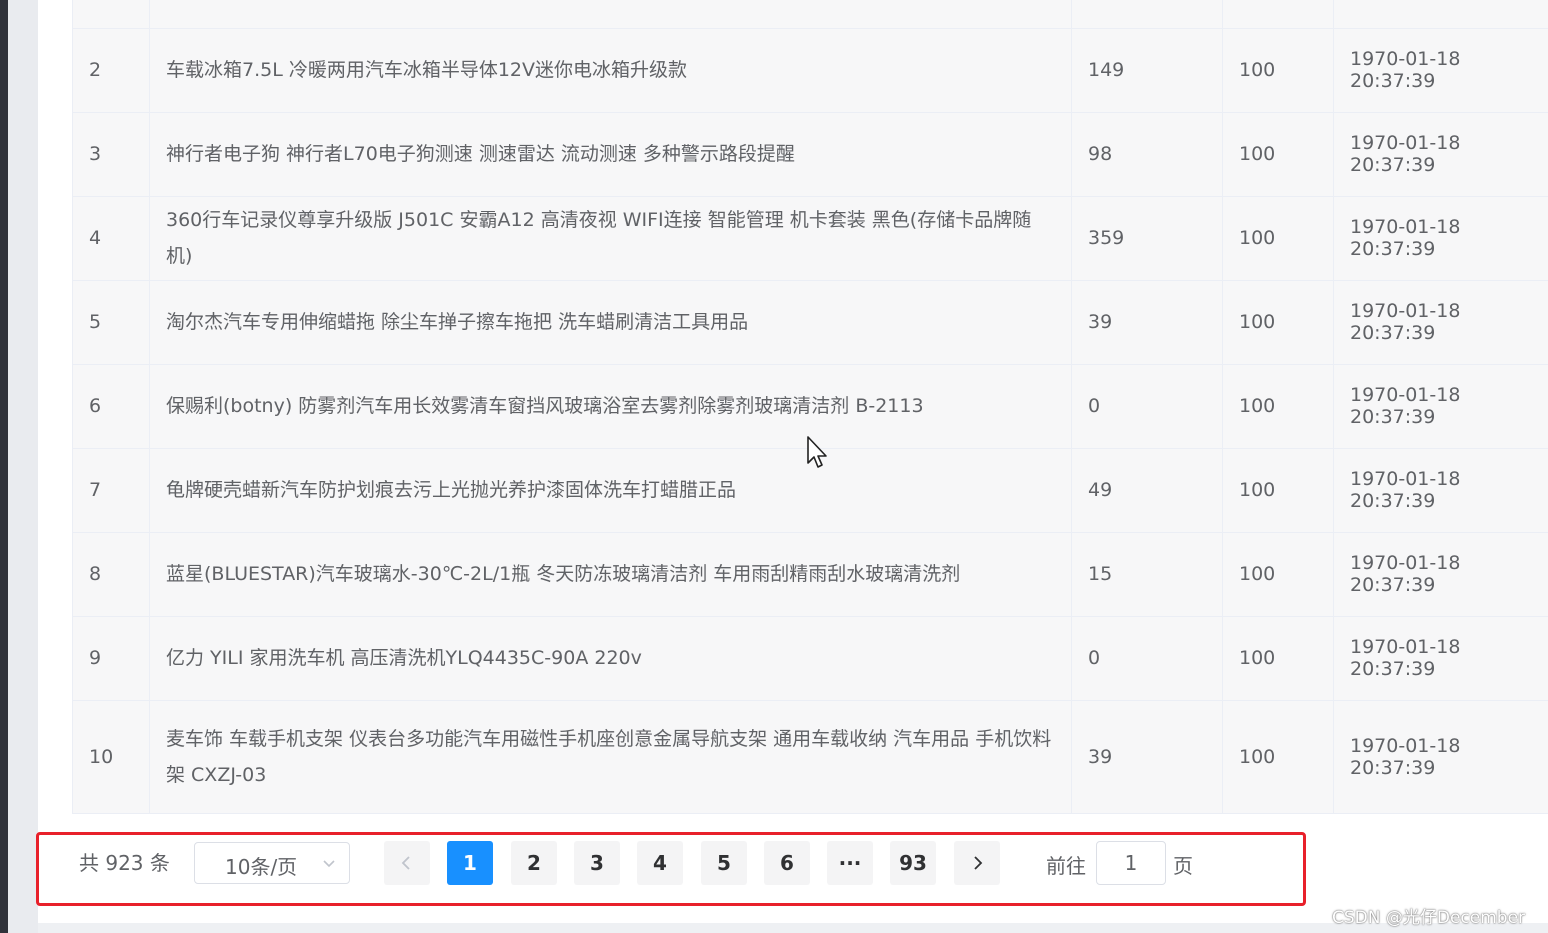 Image resolution: width=1548 pixels, height=933 pixels. Describe the element at coordinates (111, 14) in the screenshot. I see `cell-index` at that location.